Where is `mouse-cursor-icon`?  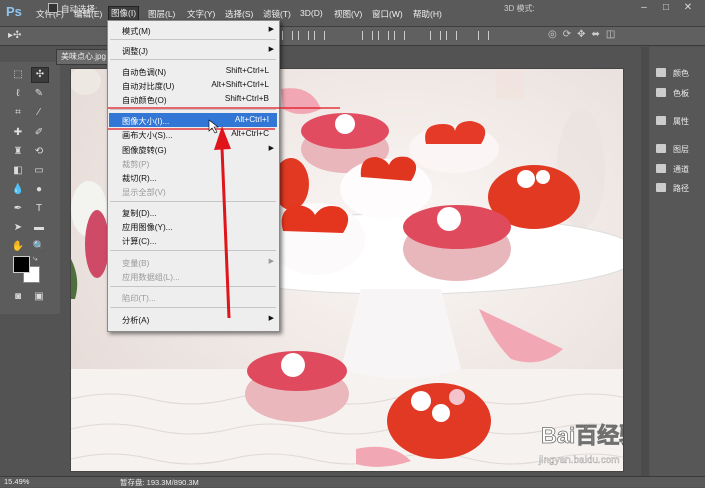 mouse-cursor-icon is located at coordinates (213, 126).